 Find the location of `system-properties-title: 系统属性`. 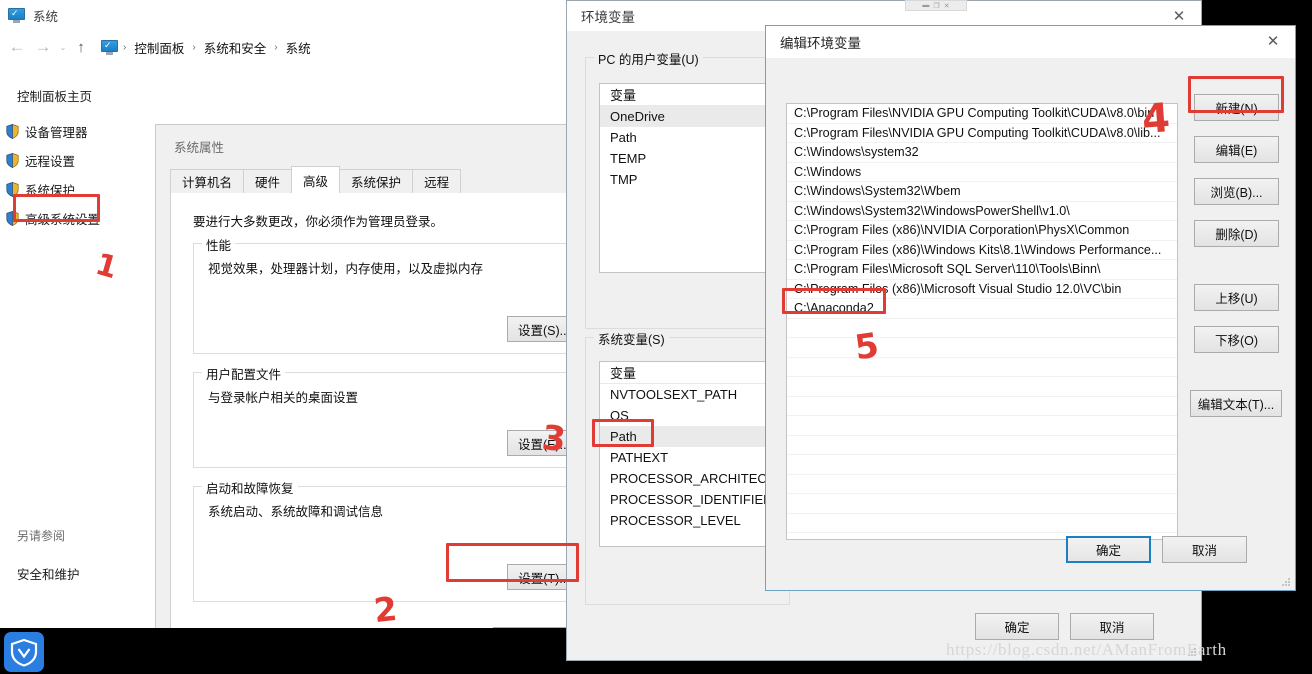

system-properties-title: 系统属性 is located at coordinates (199, 148).